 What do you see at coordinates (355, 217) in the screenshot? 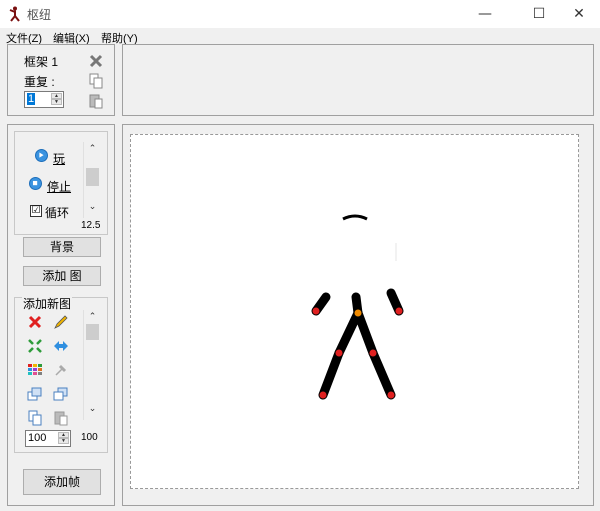
I see `head-outline` at bounding box center [355, 217].